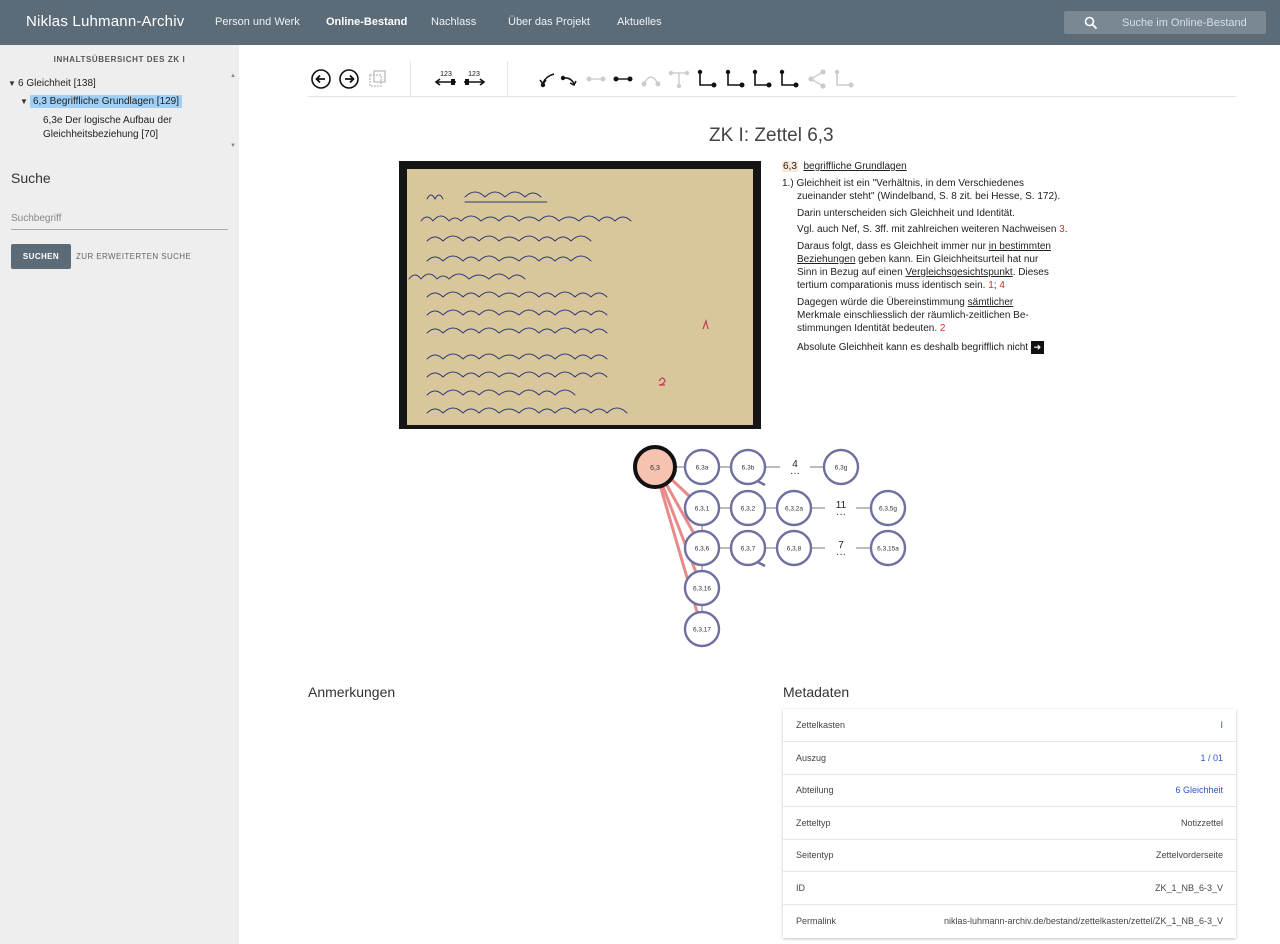 The image size is (1280, 944). I want to click on scroll-down-icon: ▼, so click(233, 146).